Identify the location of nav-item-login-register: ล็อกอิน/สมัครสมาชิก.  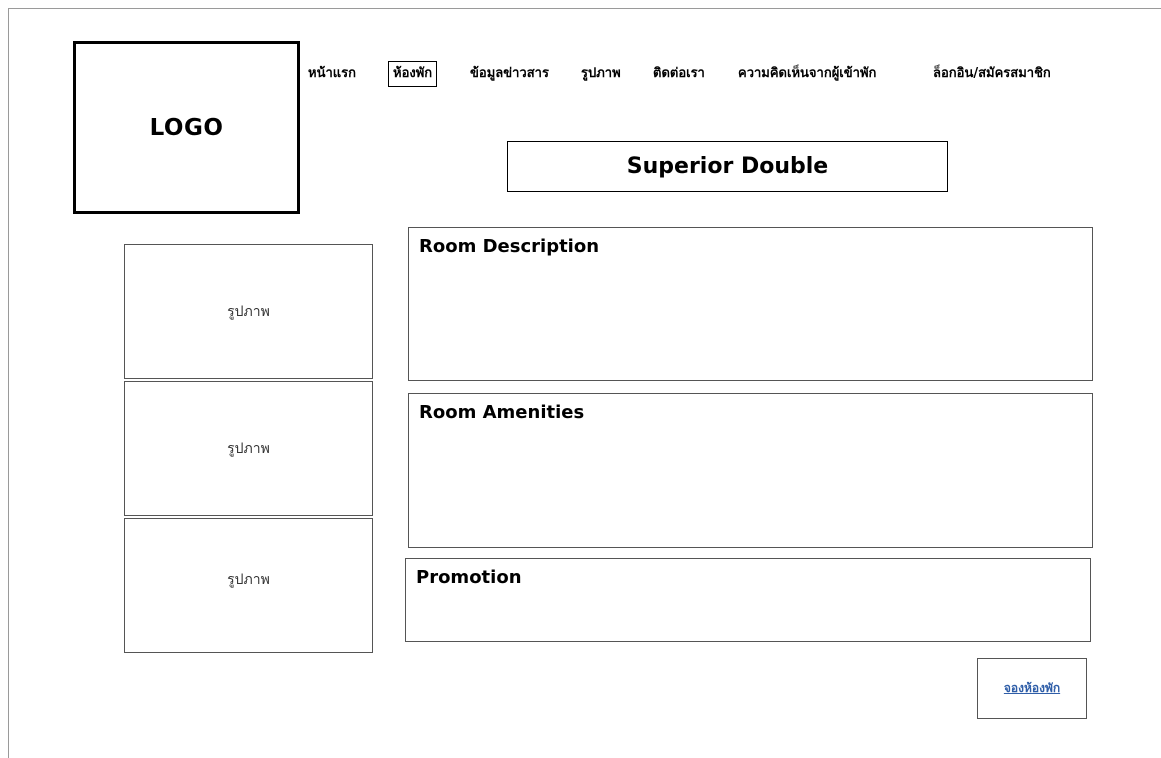
(992, 74).